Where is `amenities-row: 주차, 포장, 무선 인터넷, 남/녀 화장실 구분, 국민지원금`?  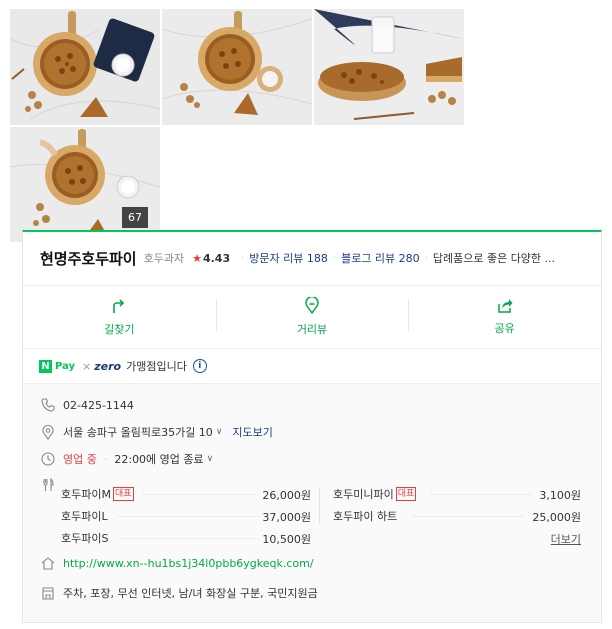 amenities-row: 주차, 포장, 무선 인터넷, 남/녀 화장실 구분, 국민지원금 is located at coordinates (178, 593).